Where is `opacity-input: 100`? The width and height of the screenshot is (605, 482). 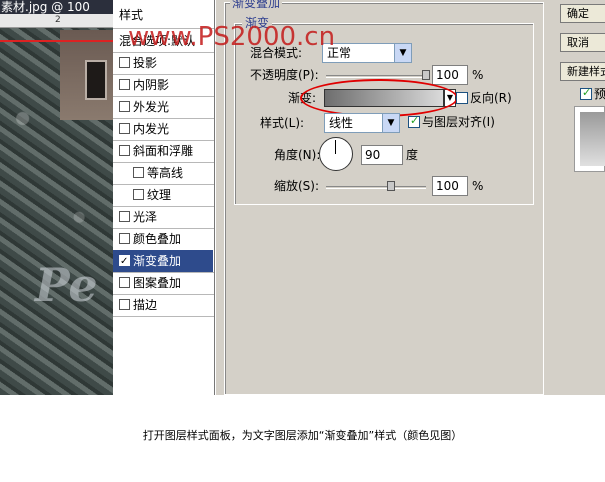
opacity-input: 100 is located at coordinates (450, 75).